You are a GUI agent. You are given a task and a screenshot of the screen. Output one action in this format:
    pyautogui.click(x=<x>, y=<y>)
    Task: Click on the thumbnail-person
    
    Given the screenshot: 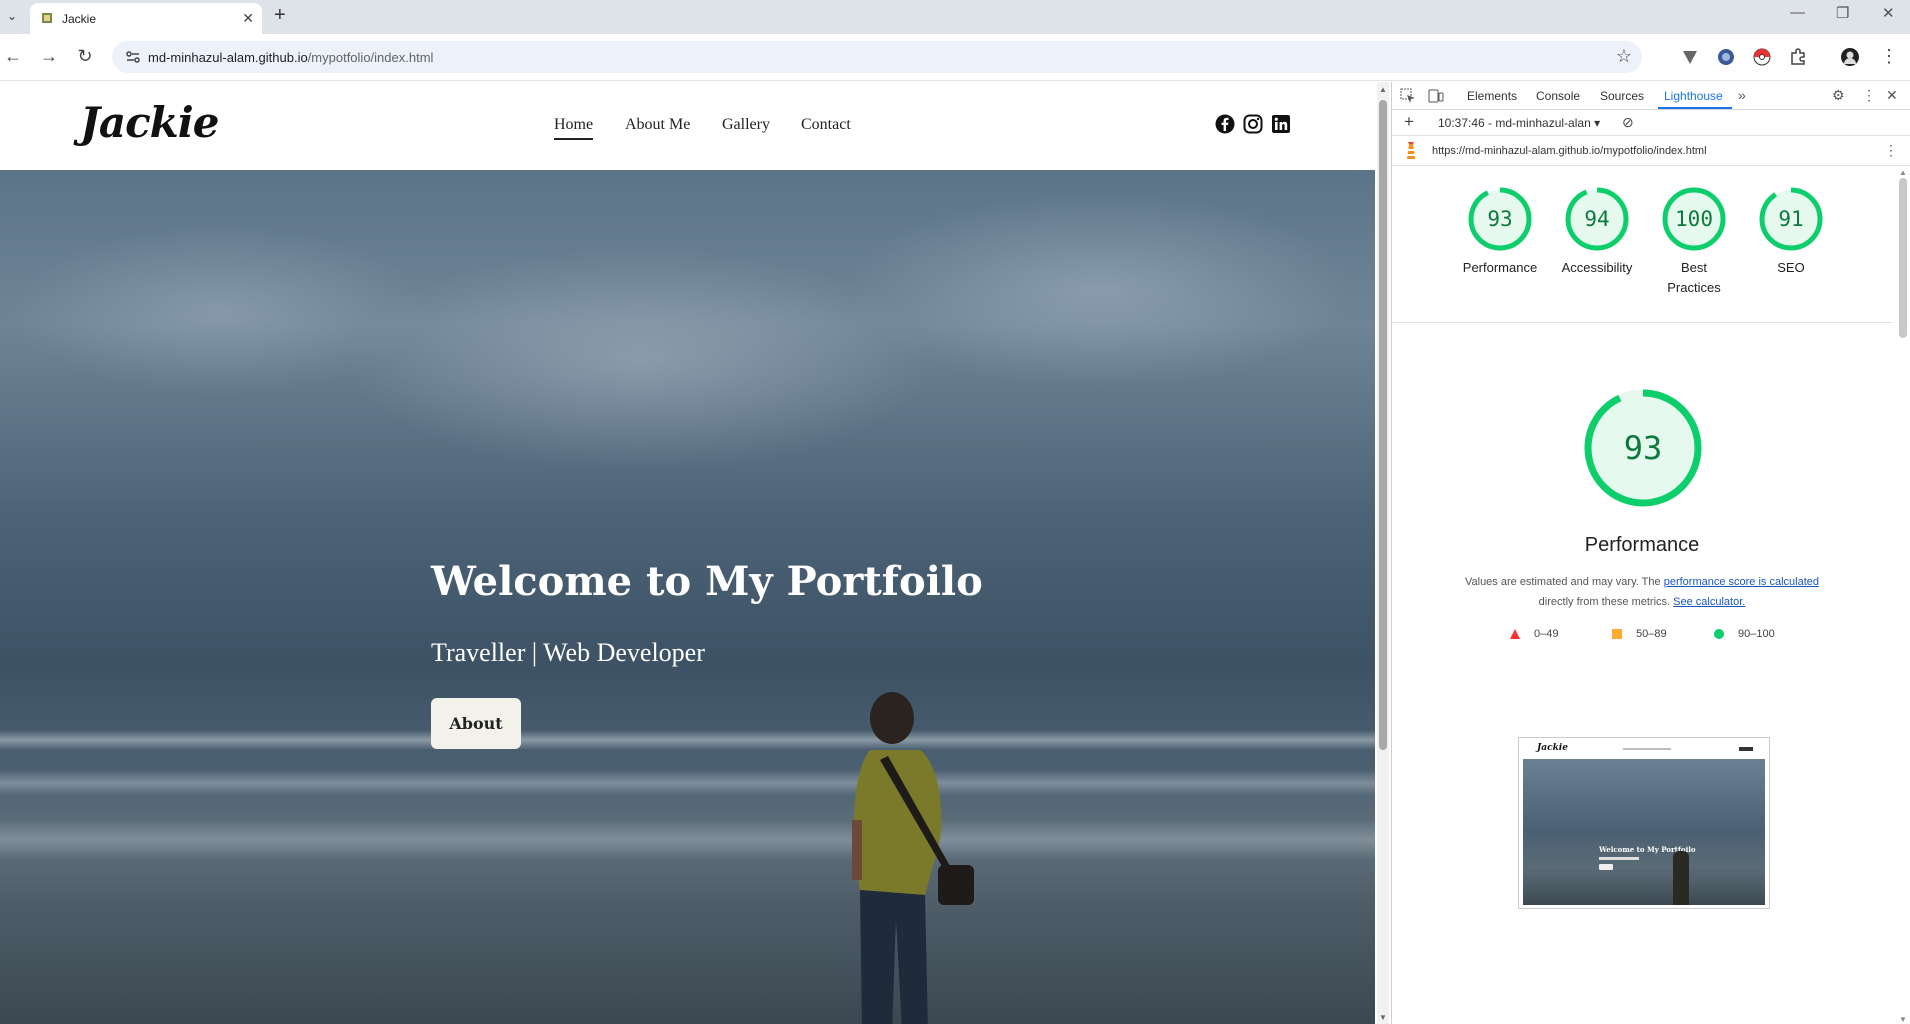 What is the action you would take?
    pyautogui.click(x=1681, y=878)
    